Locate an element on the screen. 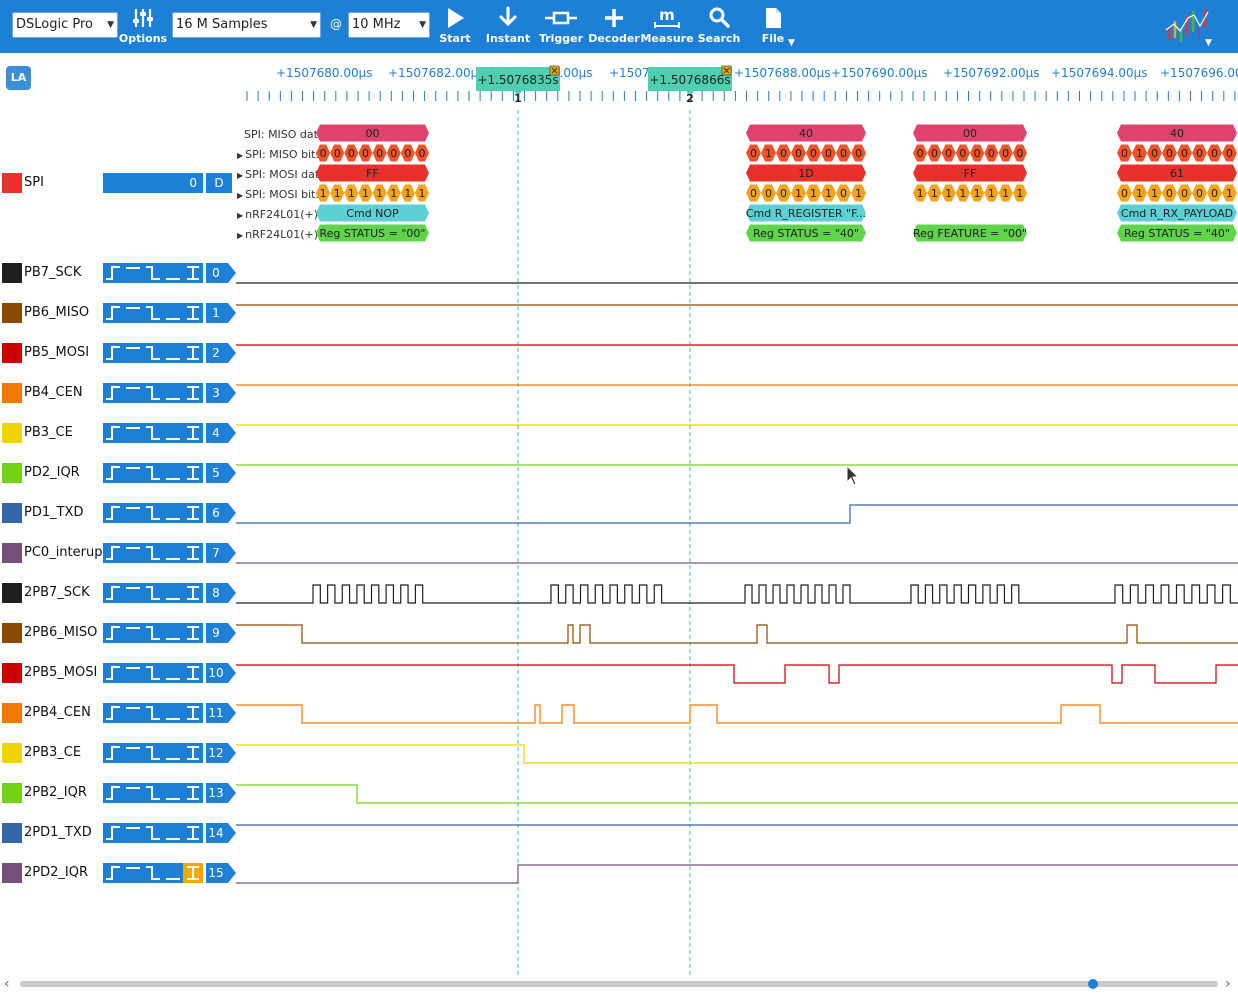 This screenshot has height=995, width=1238. channel-name: 2PB2_IQR is located at coordinates (55, 793).